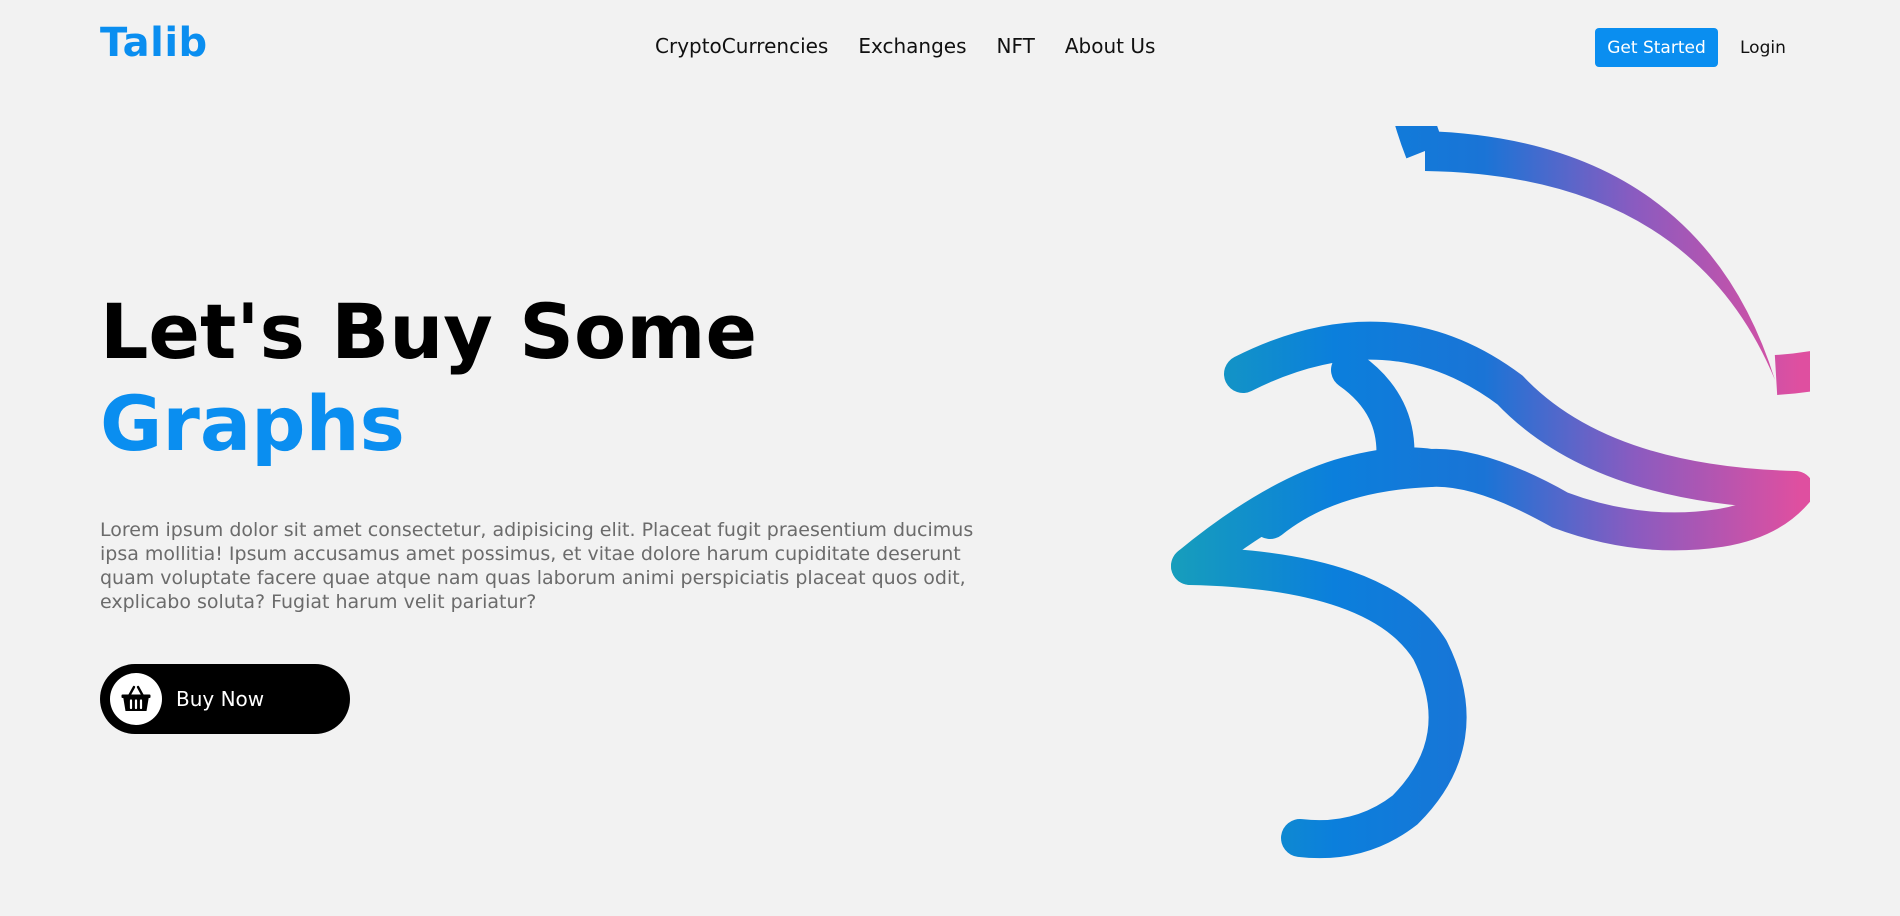 Image resolution: width=1900 pixels, height=916 pixels. Describe the element at coordinates (154, 43) in the screenshot. I see `logo: Talib` at that location.